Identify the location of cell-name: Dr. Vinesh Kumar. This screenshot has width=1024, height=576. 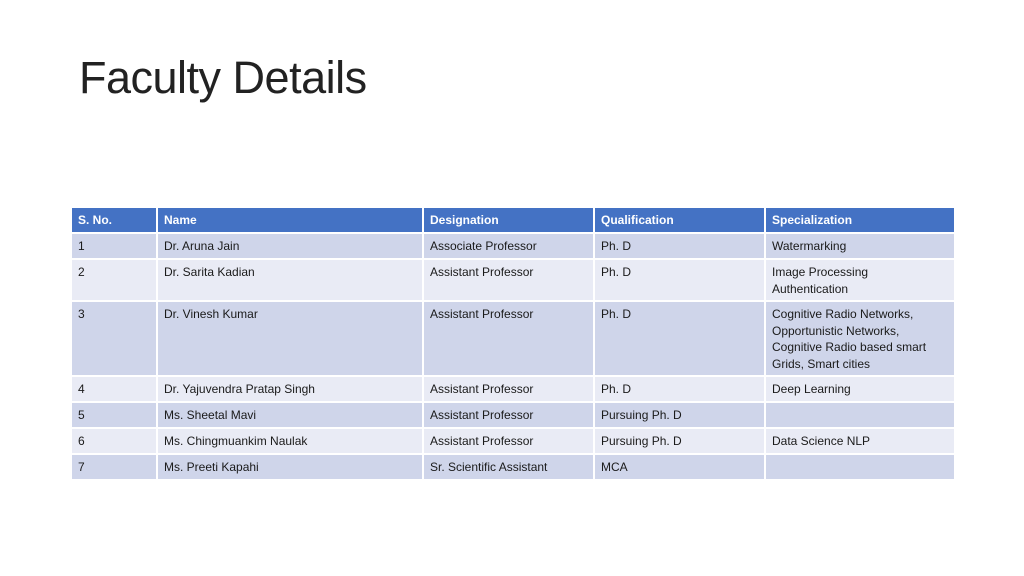
(290, 338).